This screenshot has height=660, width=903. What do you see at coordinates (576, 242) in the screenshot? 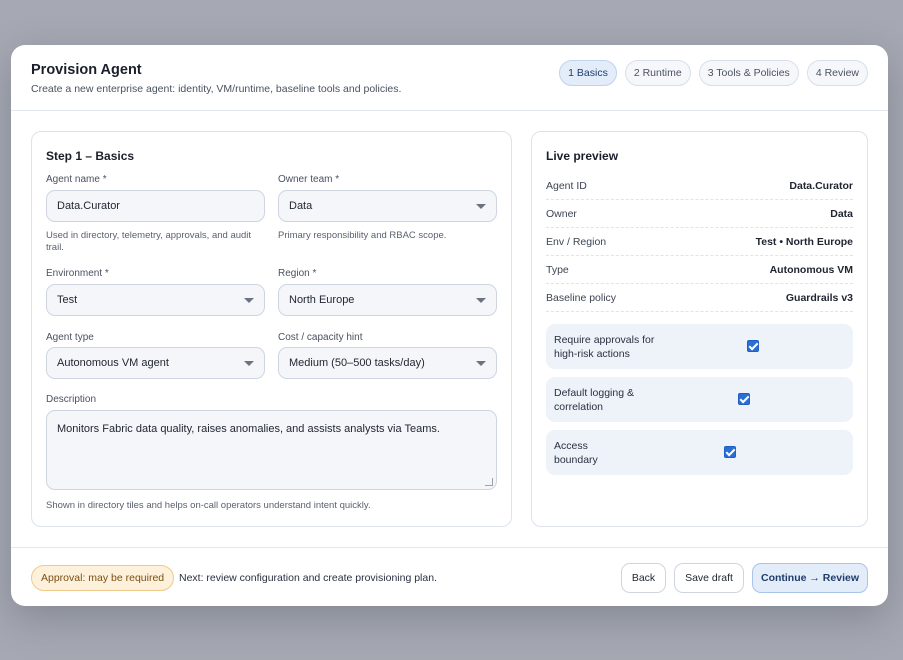
I see `preview-key: Env / Region` at bounding box center [576, 242].